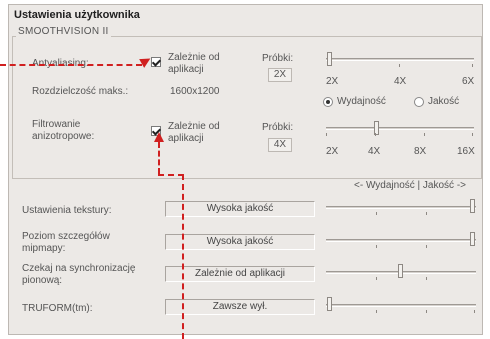 The image size is (490, 339). What do you see at coordinates (401, 305) in the screenshot?
I see `truform-slider-track` at bounding box center [401, 305].